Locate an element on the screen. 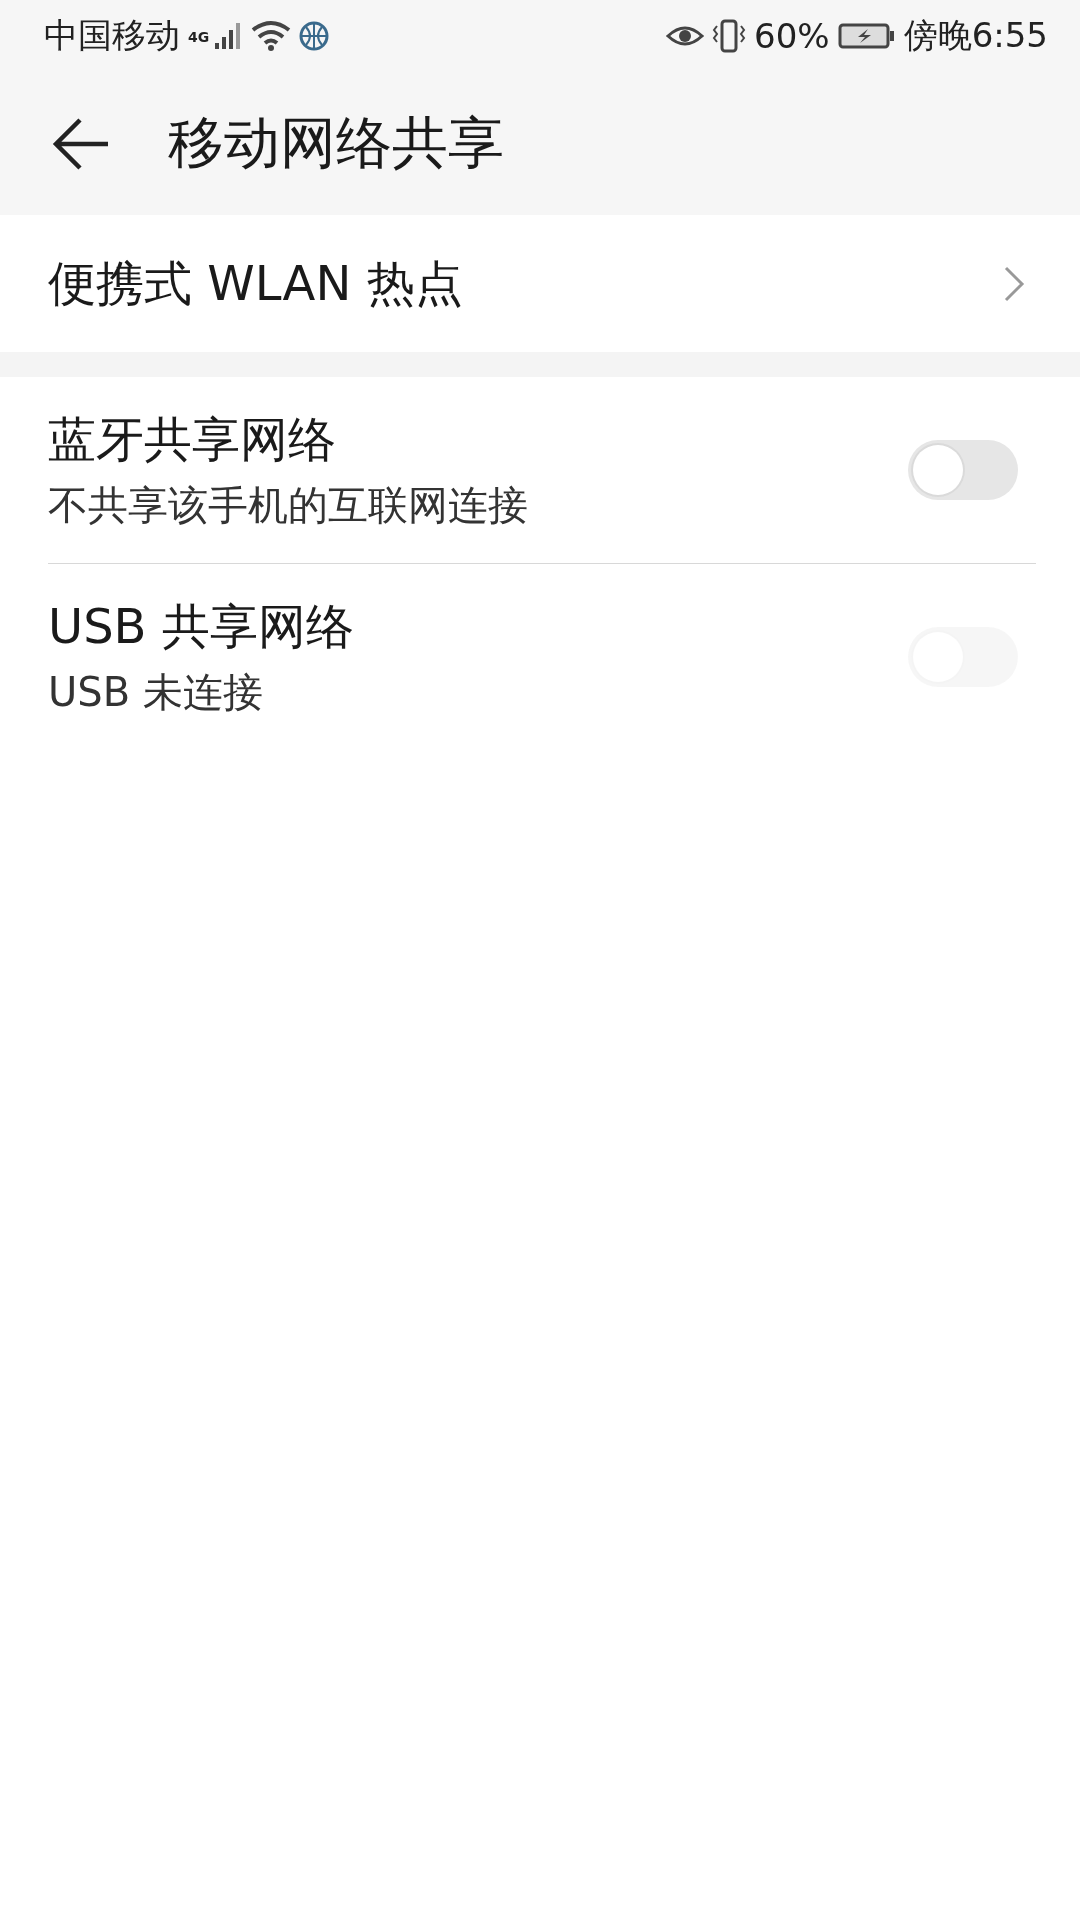 The width and height of the screenshot is (1080, 1920). battery-percent: 60% is located at coordinates (792, 36).